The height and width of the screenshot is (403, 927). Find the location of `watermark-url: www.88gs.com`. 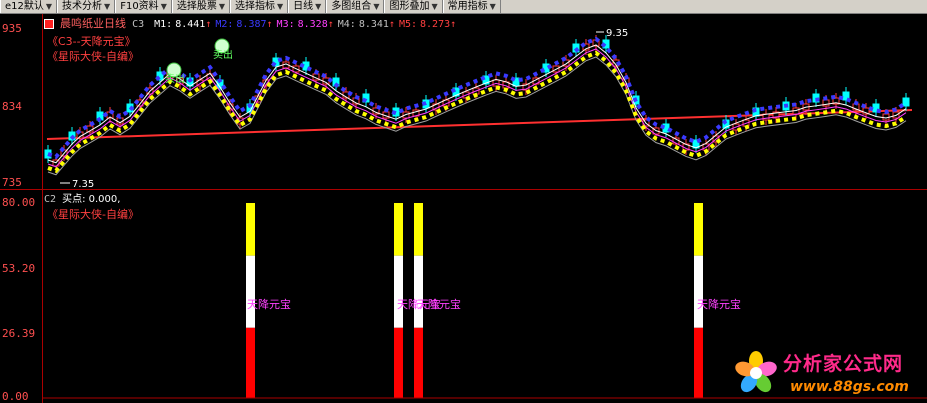

watermark-url: www.88gs.com is located at coordinates (849, 387).